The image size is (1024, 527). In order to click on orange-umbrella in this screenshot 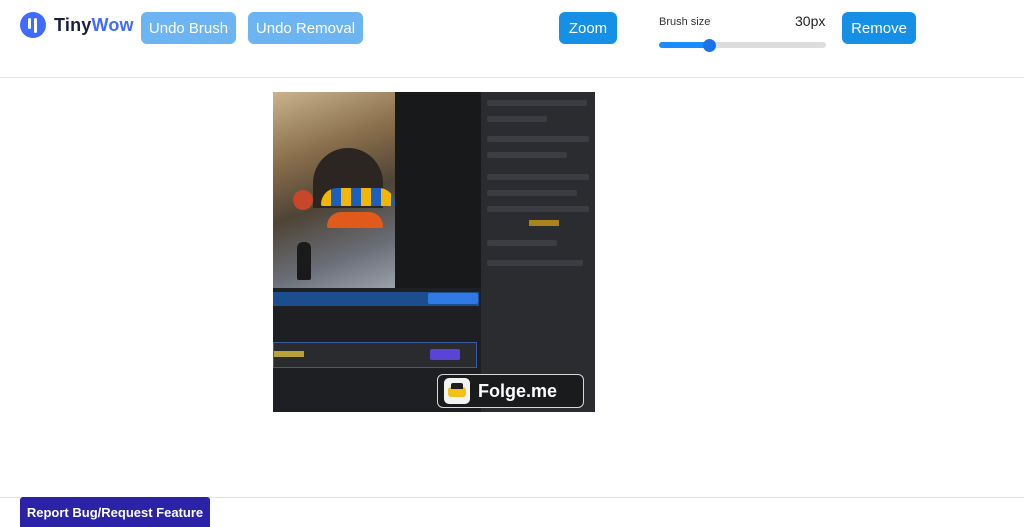, I will do `click(355, 220)`.